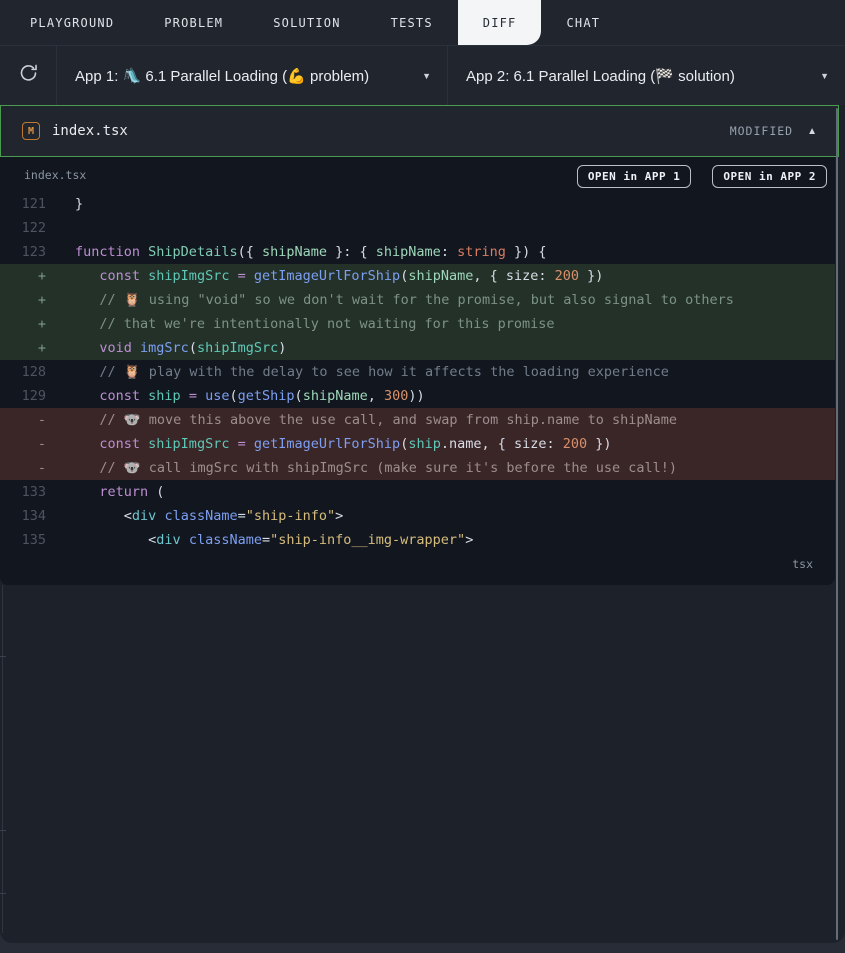 The width and height of the screenshot is (845, 953). I want to click on code-panel-header: index.tsx OPEN in APP 1 OPEN in APP 2, so click(417, 174).